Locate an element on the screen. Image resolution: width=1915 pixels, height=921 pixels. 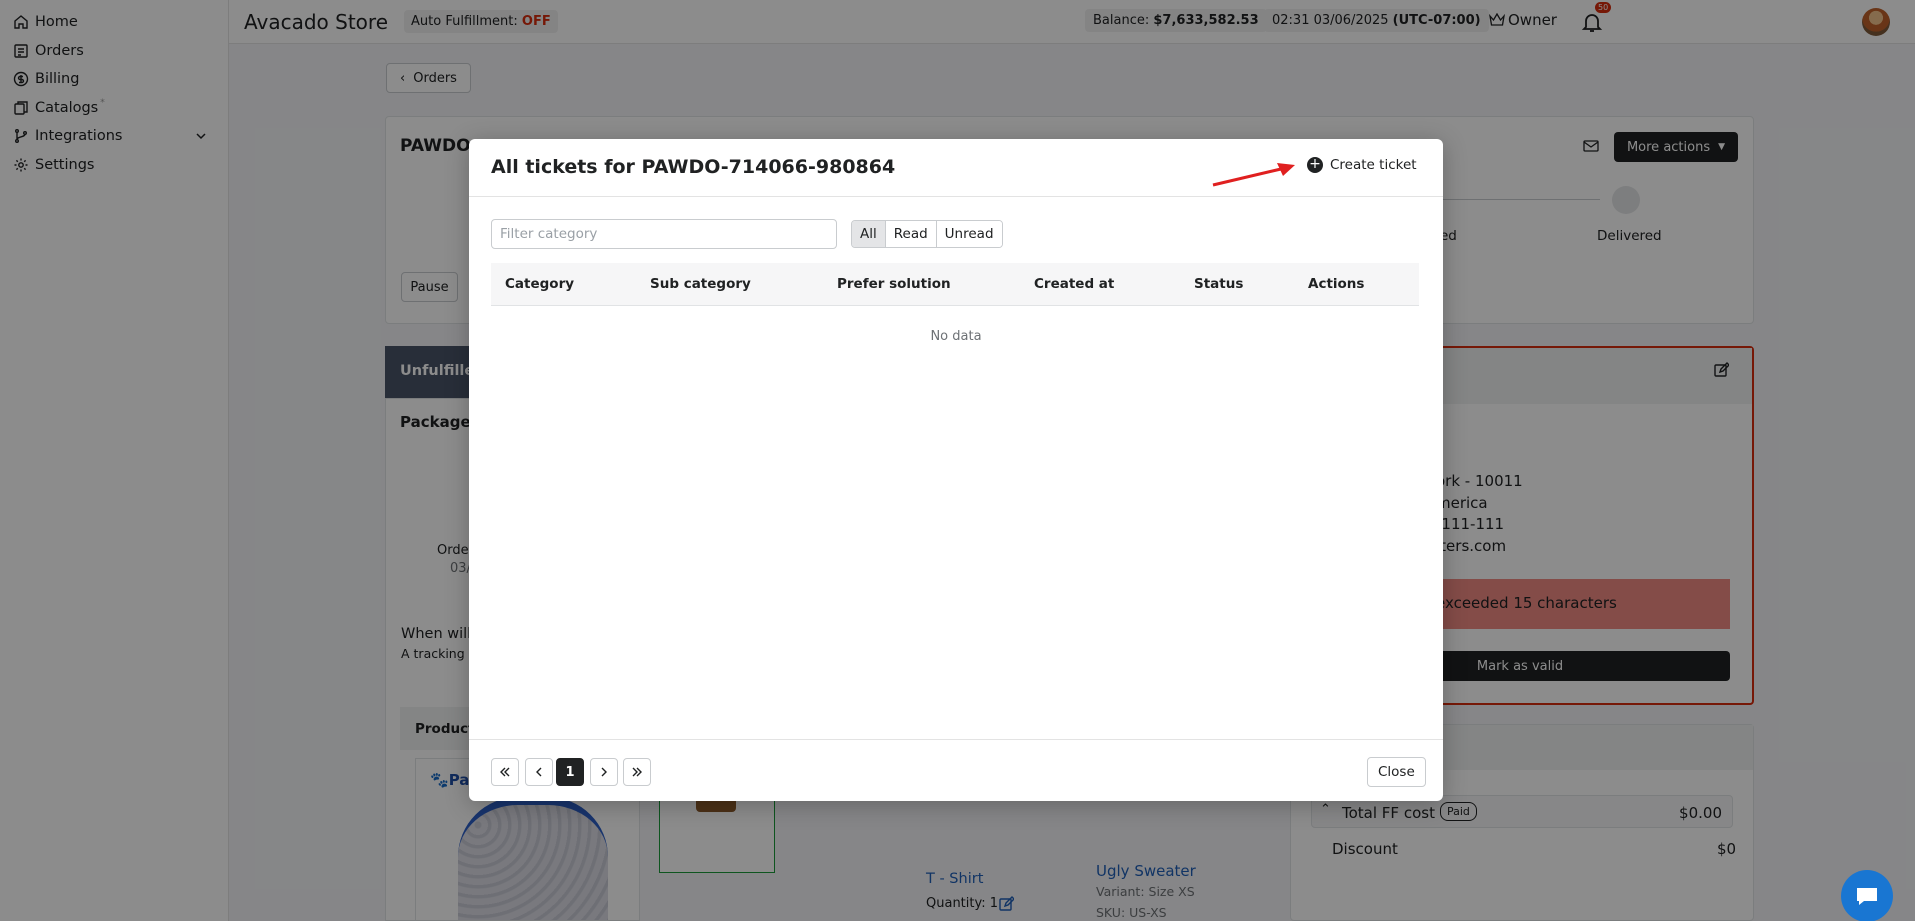
column-header-prefer-solution: Prefer solution is located at coordinates (894, 284).